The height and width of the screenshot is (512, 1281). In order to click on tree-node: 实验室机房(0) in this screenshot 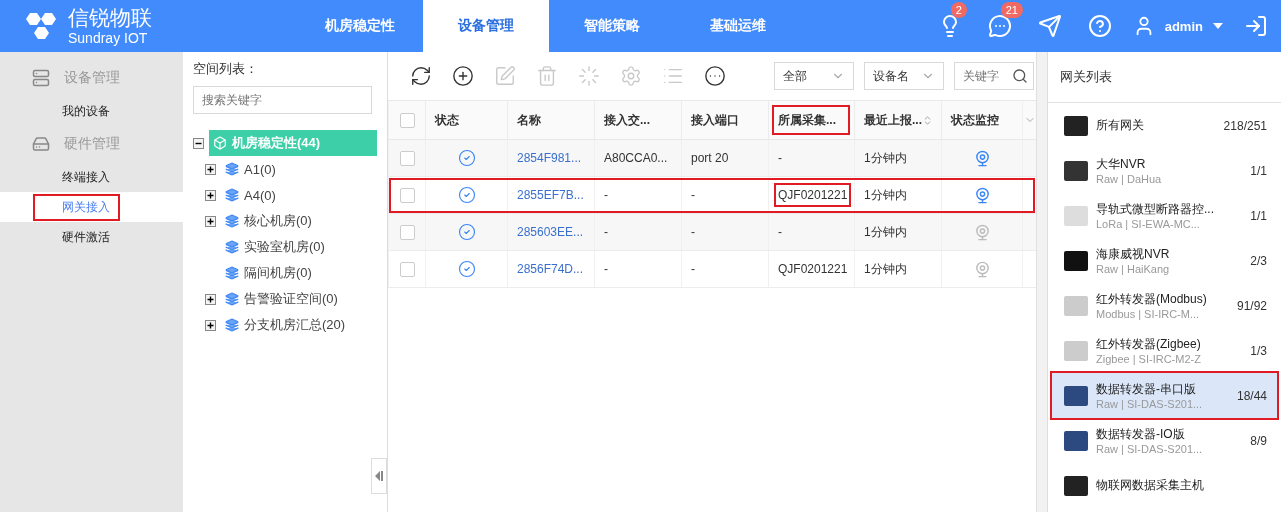, I will do `click(276, 247)`.